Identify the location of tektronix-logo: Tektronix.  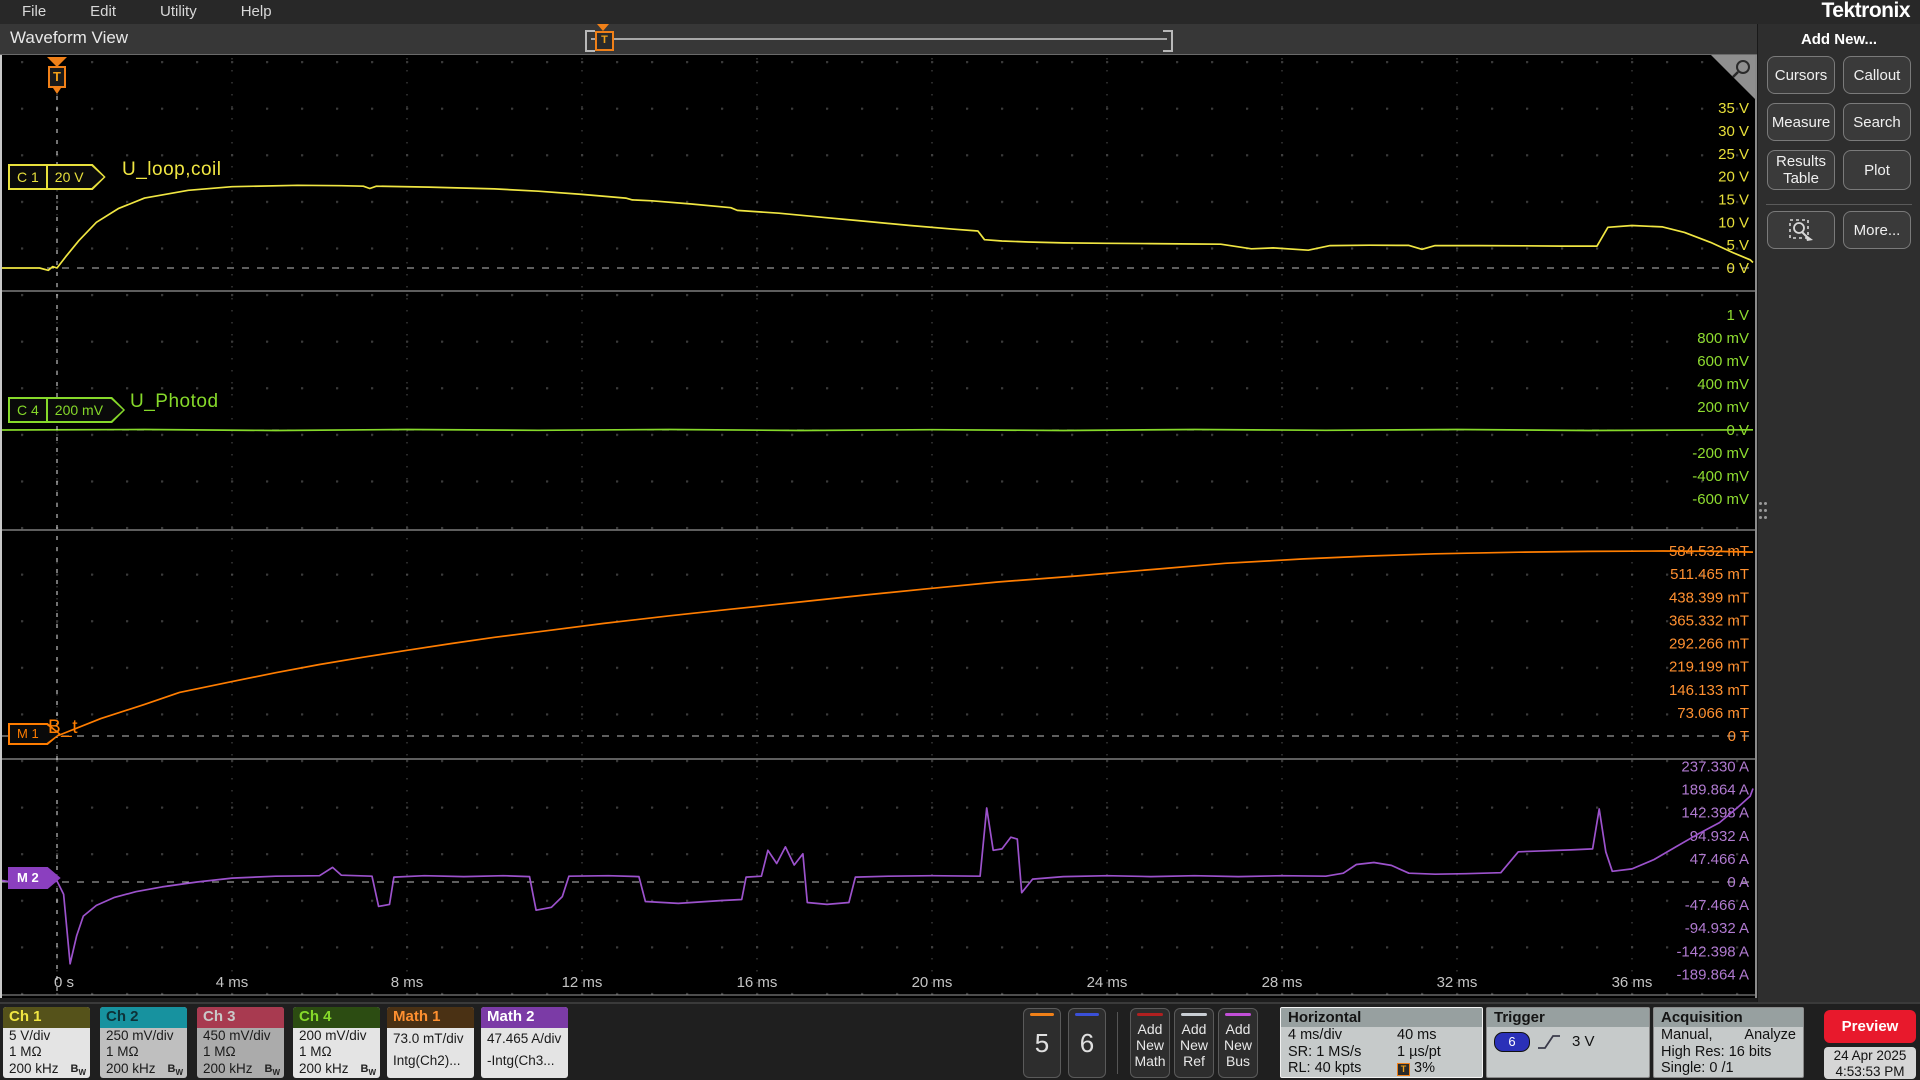
(1866, 11).